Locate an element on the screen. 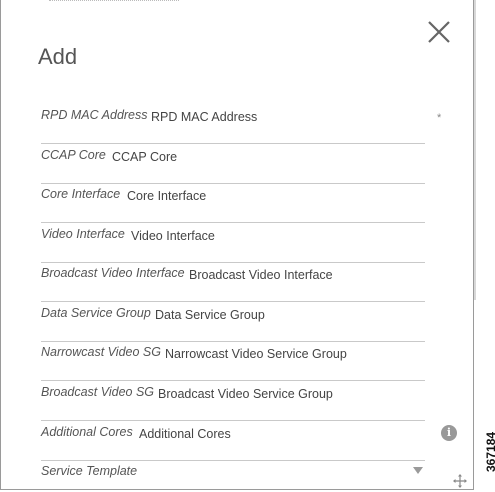  broadcast-video-sg-input is located at coordinates (288, 394).